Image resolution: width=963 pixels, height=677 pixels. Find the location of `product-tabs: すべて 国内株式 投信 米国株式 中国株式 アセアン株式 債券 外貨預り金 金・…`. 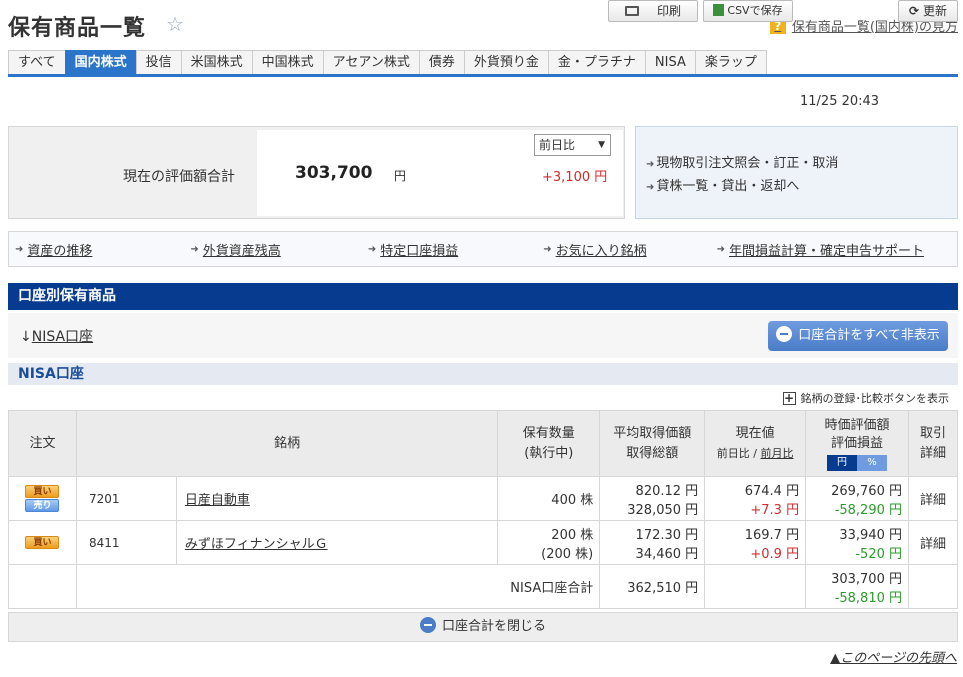

product-tabs: すべて 国内株式 投信 米国株式 中国株式 アセアン株式 債券 外貨預り金 金・… is located at coordinates (483, 63).